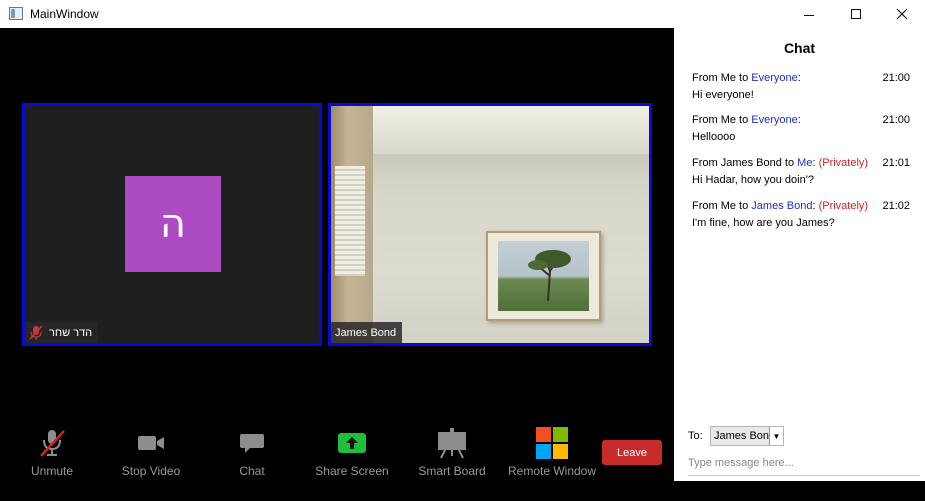 This screenshot has height=501, width=925. Describe the element at coordinates (695, 436) in the screenshot. I see `to-label: To:` at that location.